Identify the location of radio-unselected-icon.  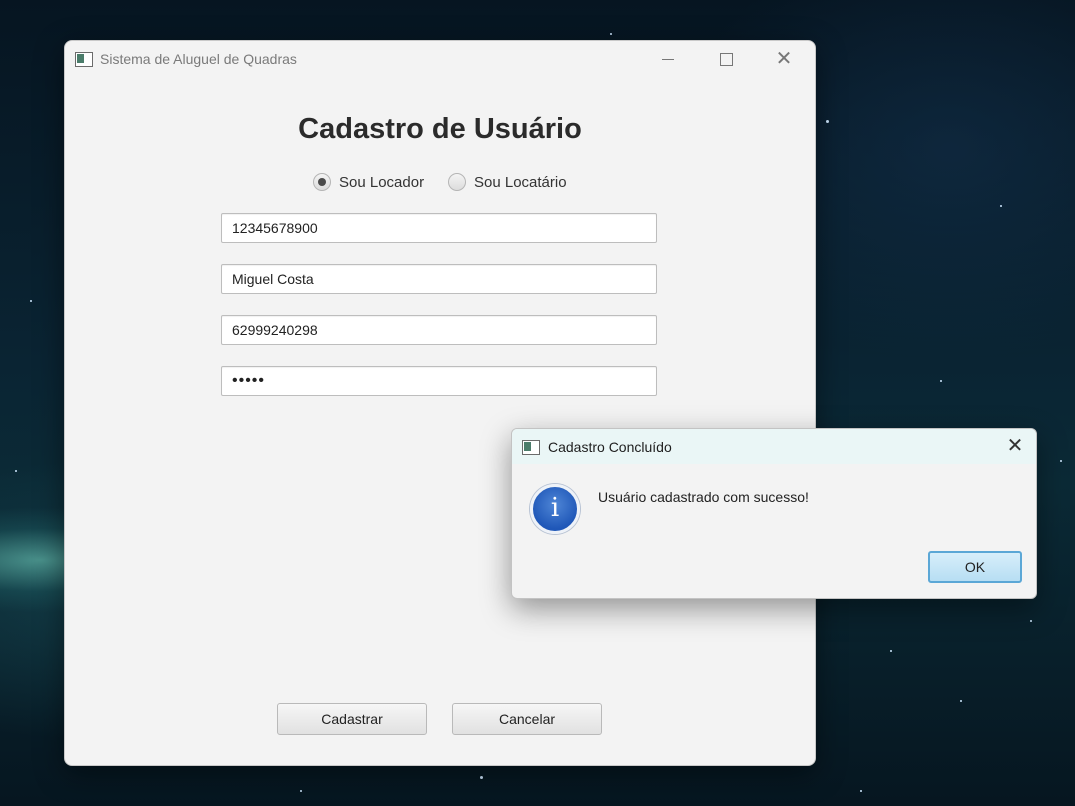
(457, 182).